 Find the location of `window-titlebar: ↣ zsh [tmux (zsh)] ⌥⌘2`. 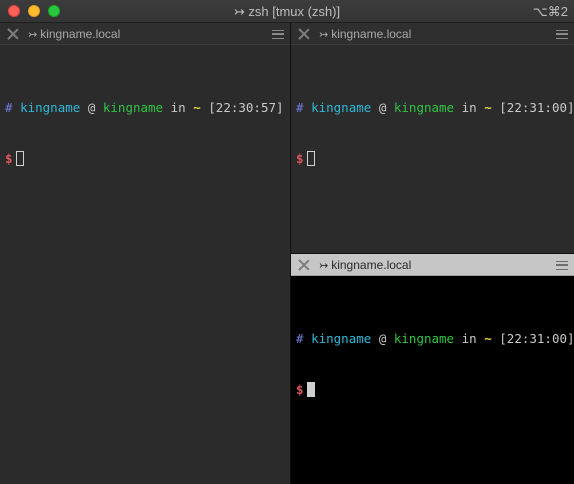

window-titlebar: ↣ zsh [tmux (zsh)] ⌥⌘2 is located at coordinates (287, 11).